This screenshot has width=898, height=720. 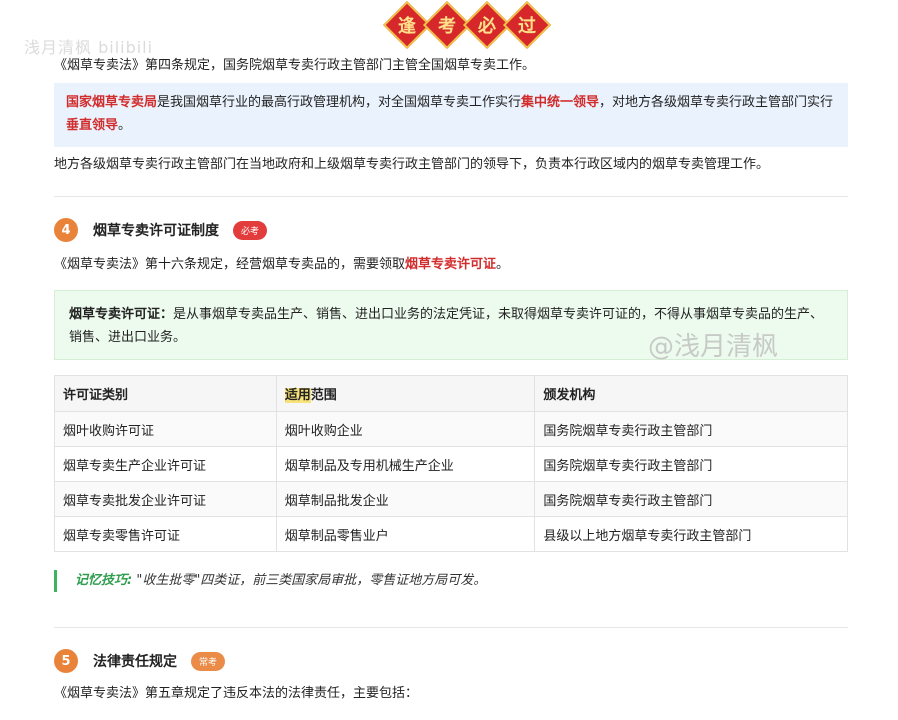 I want to click on cell-category: 烟草专卖生产企业许可证, so click(x=165, y=464).